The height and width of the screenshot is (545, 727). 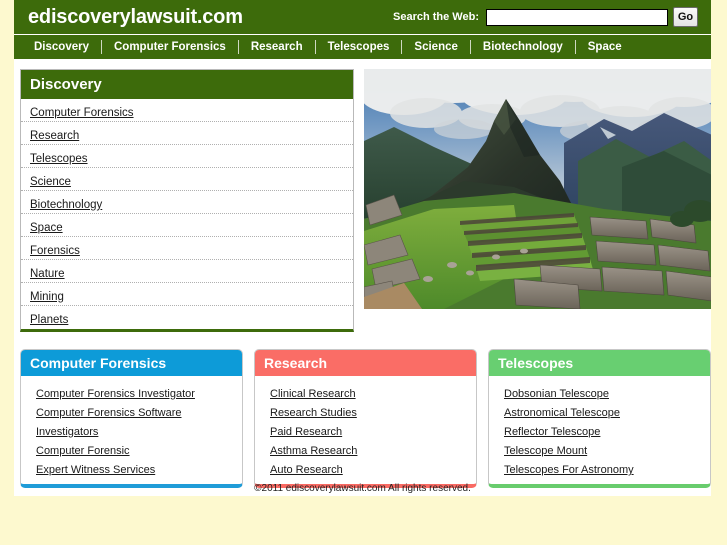 I want to click on list-item: Asthma Research, so click(x=365, y=449).